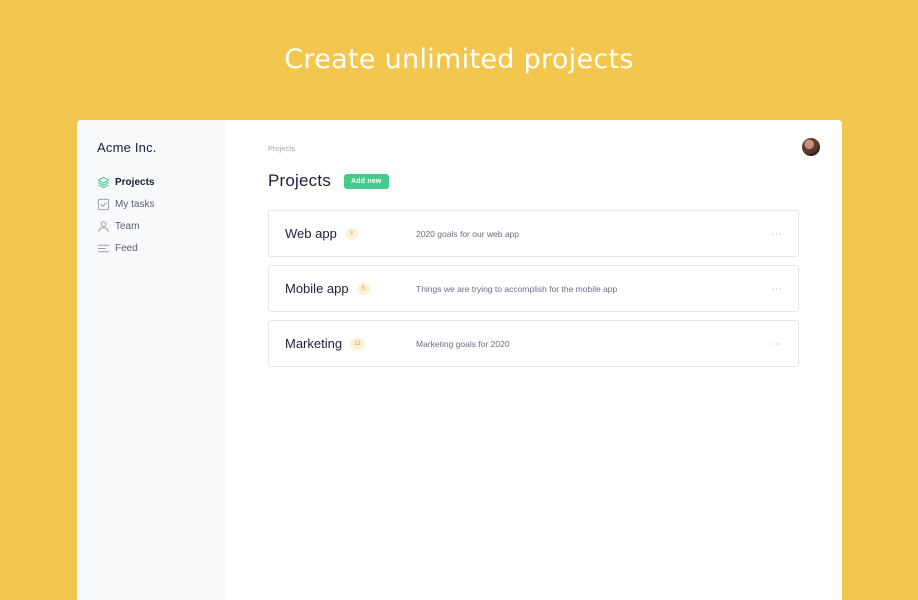 The width and height of the screenshot is (918, 600). What do you see at coordinates (314, 343) in the screenshot?
I see `project-name: Marketing` at bounding box center [314, 343].